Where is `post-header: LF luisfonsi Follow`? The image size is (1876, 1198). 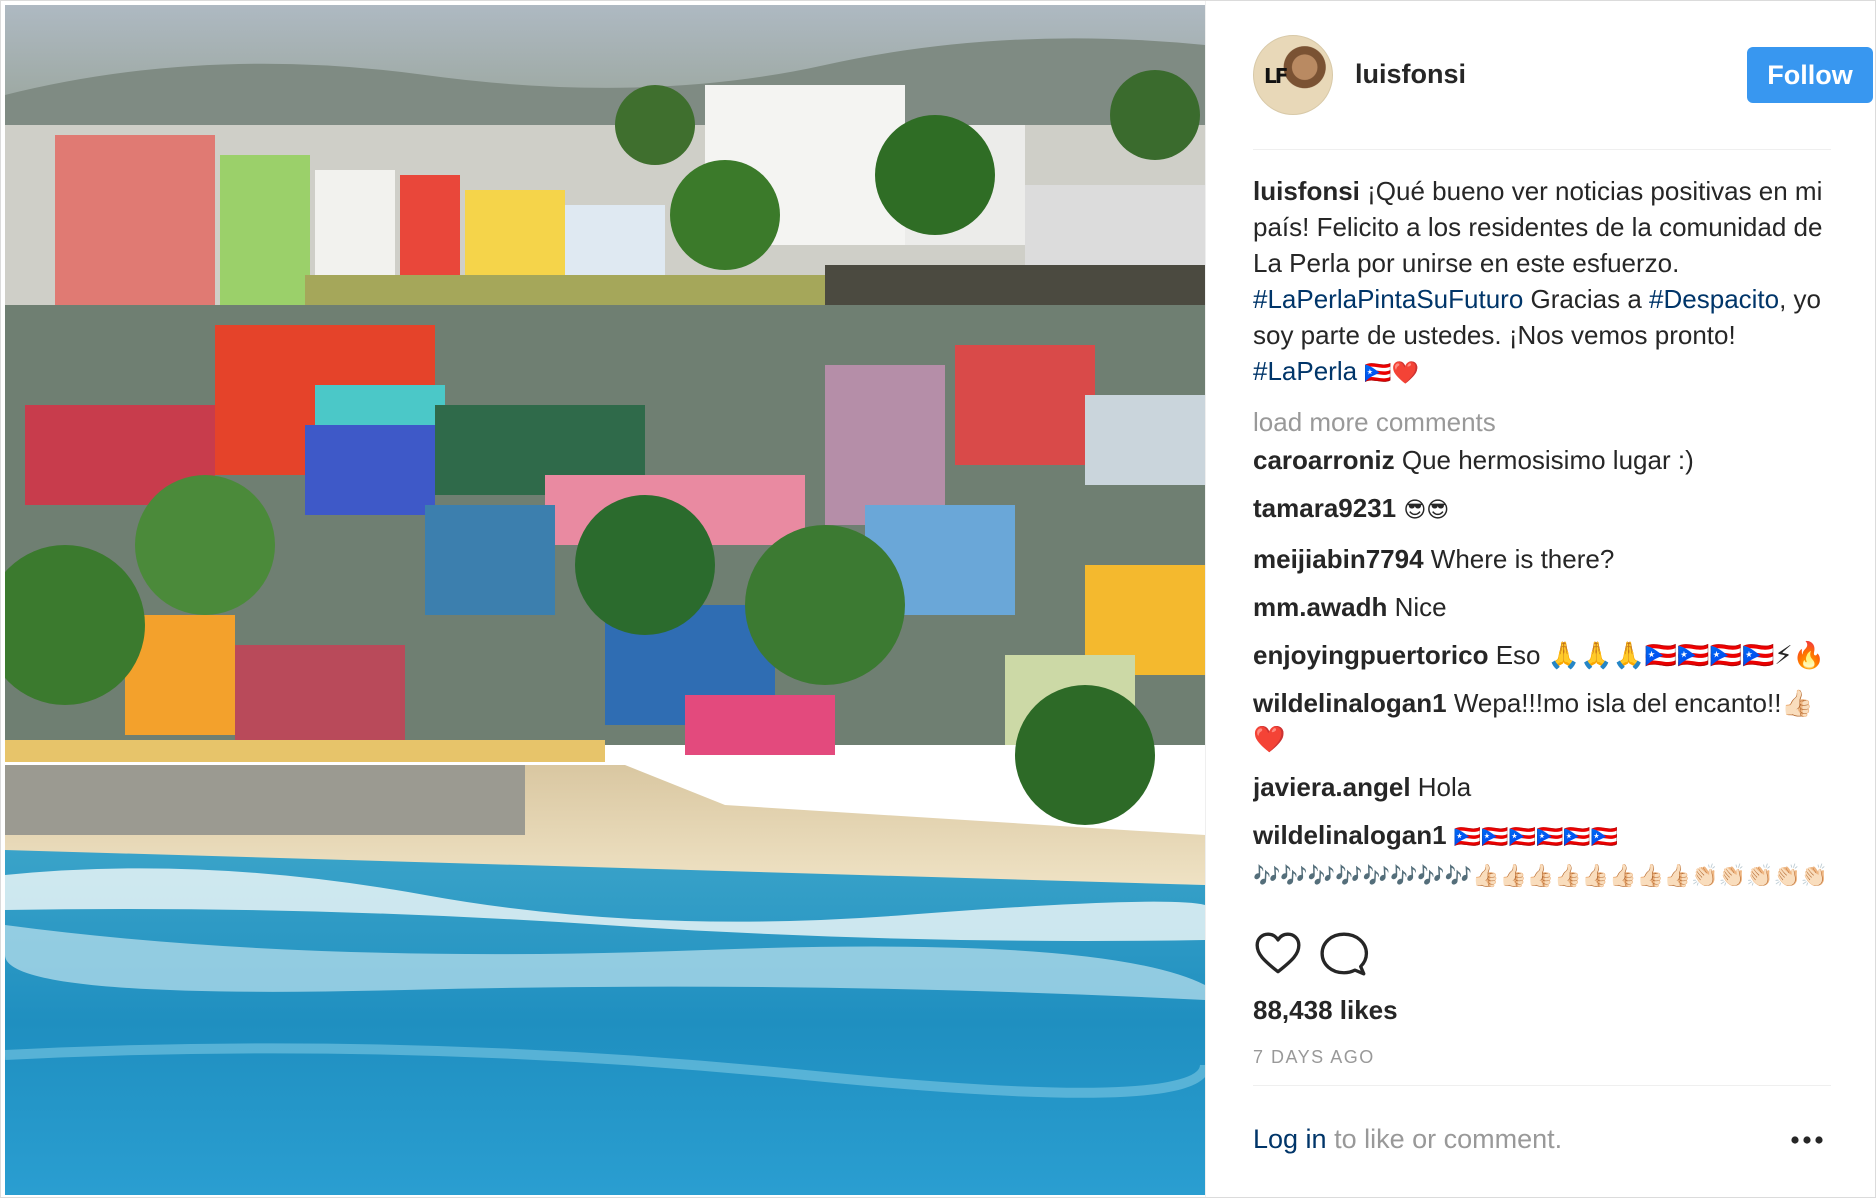 post-header: LF luisfonsi Follow is located at coordinates (1563, 90).